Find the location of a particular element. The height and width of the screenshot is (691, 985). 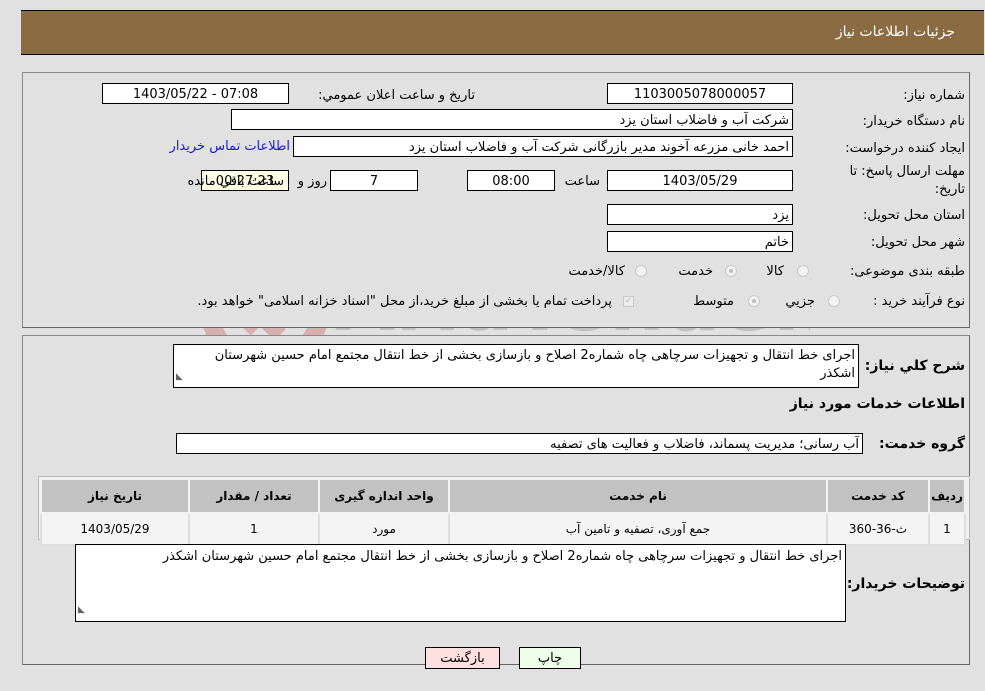

announce-datetime-field: 1403/05/22 - 07:08 is located at coordinates (195, 93).